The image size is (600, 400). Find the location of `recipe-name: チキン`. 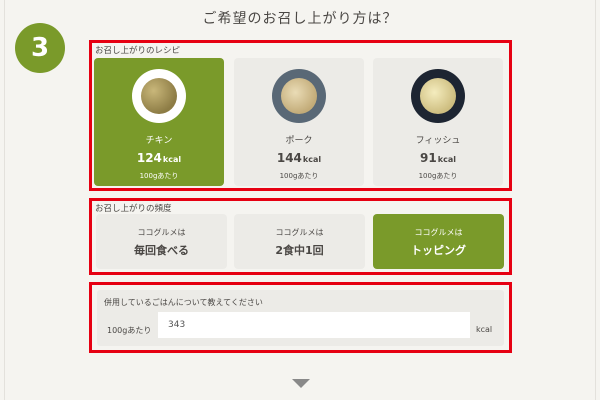

recipe-name: チキン is located at coordinates (159, 141).